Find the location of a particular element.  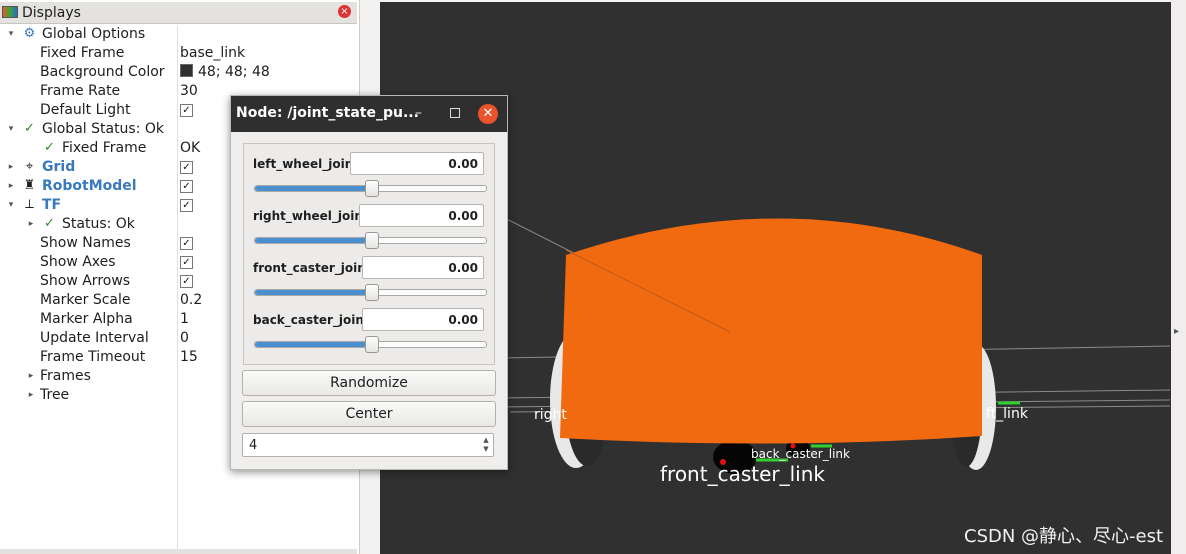

tree-row: Fixed Frame base_link is located at coordinates (178, 53).